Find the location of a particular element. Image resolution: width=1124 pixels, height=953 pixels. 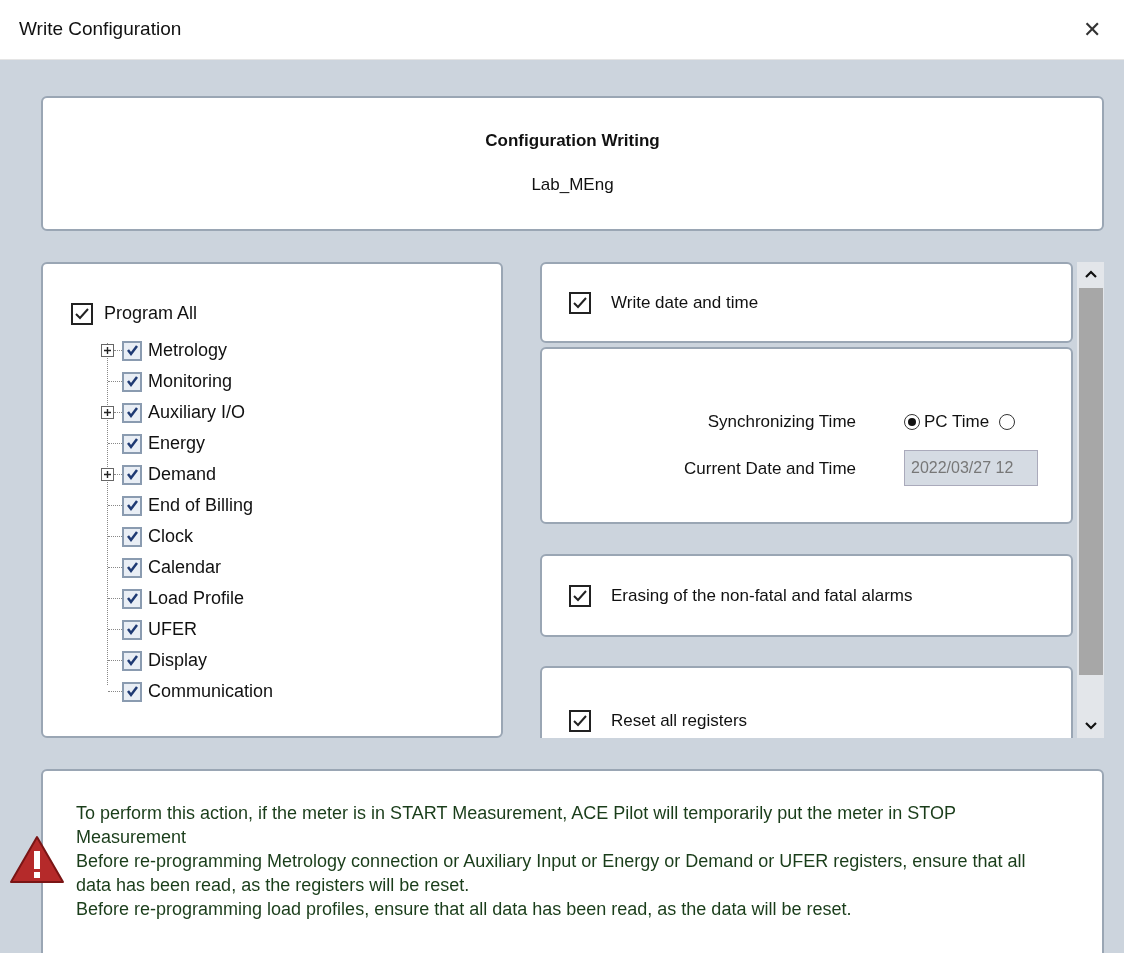

scrollbar-thumb is located at coordinates (1090, 481).